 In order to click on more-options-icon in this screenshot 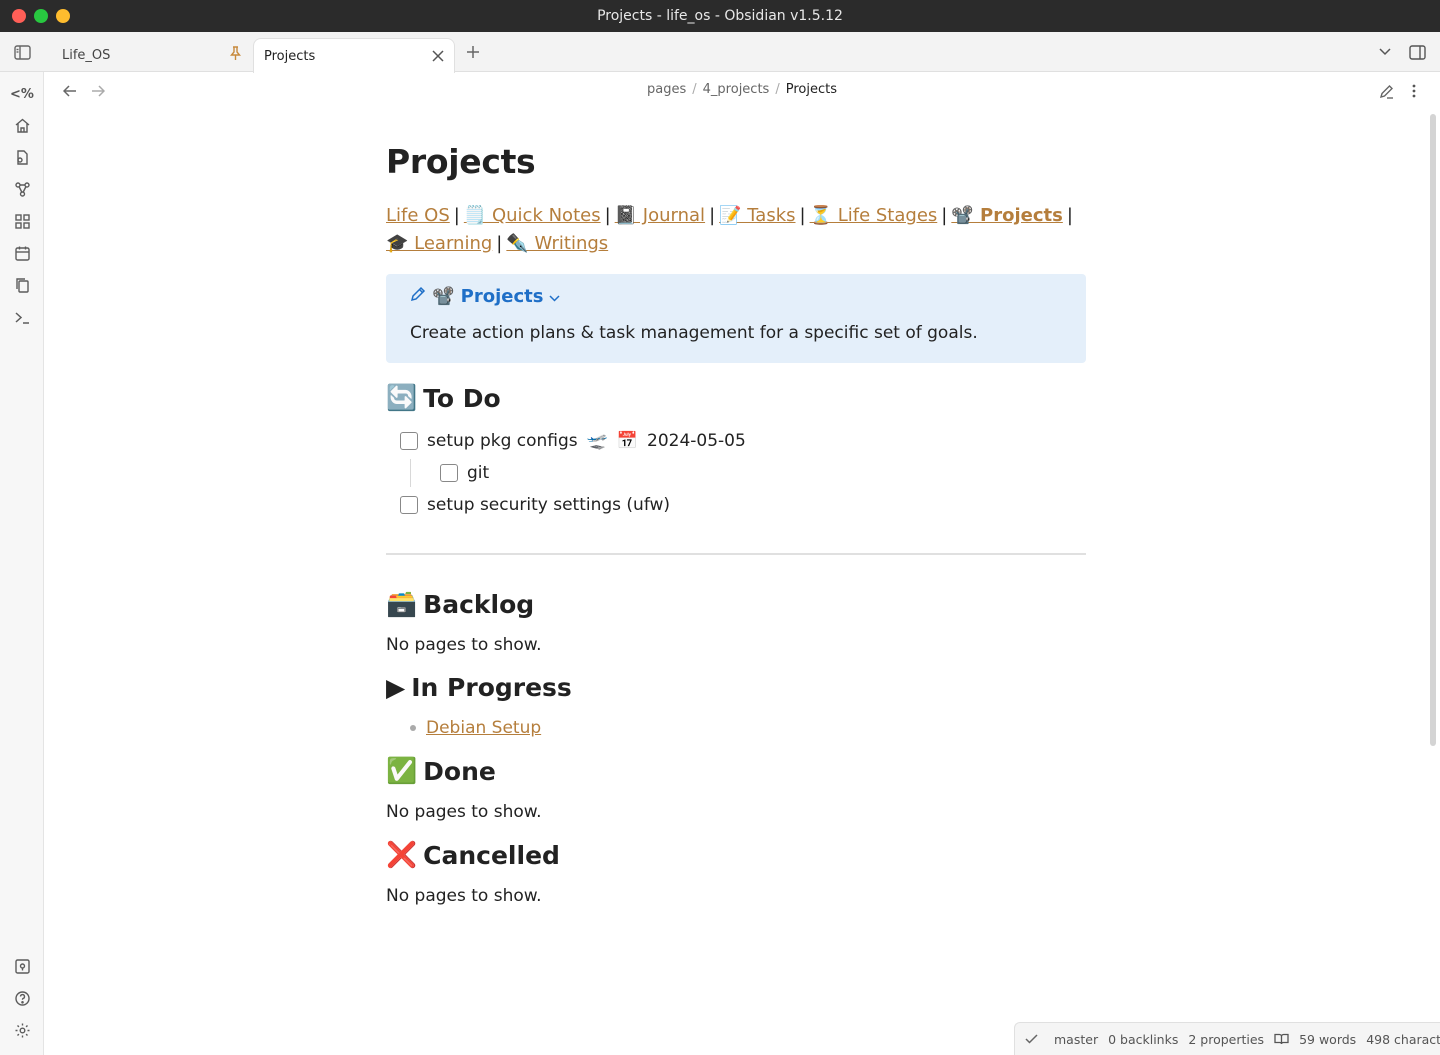, I will do `click(1414, 91)`.